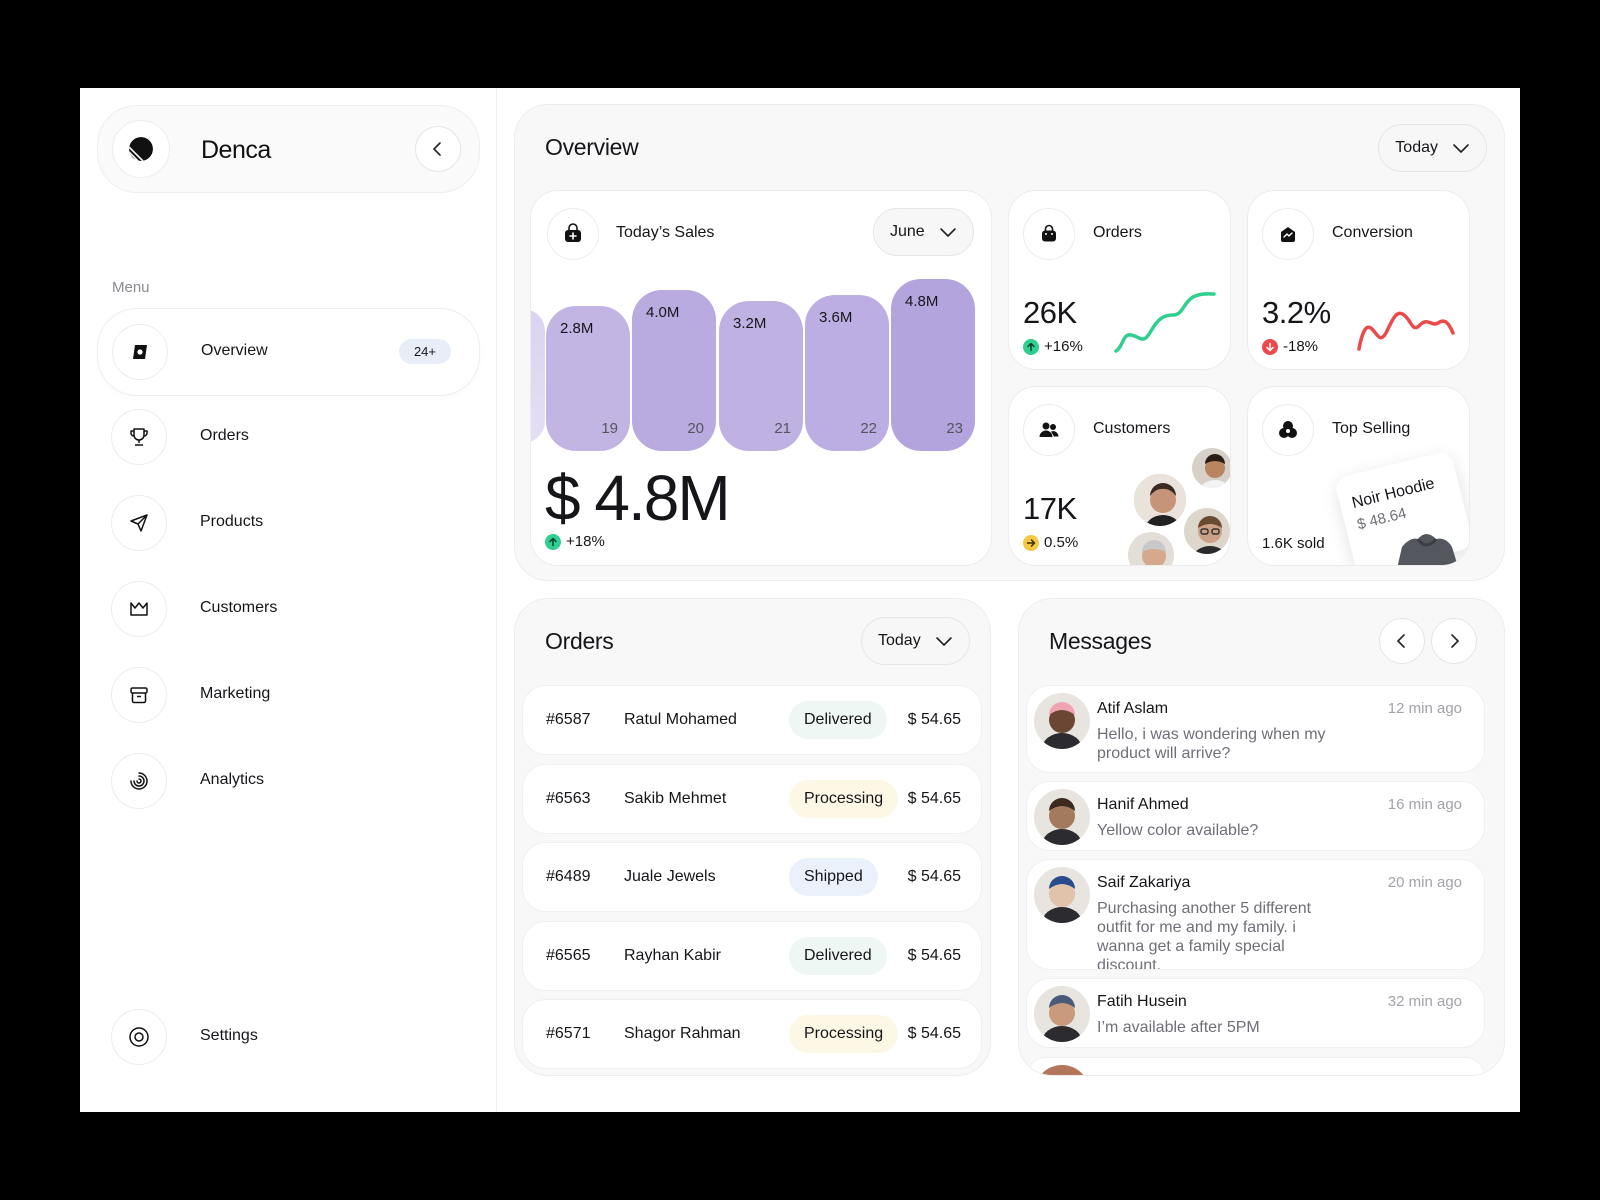  I want to click on order-row: #6563 Sakib Mehmet Processing $ 54.65, so click(752, 798).